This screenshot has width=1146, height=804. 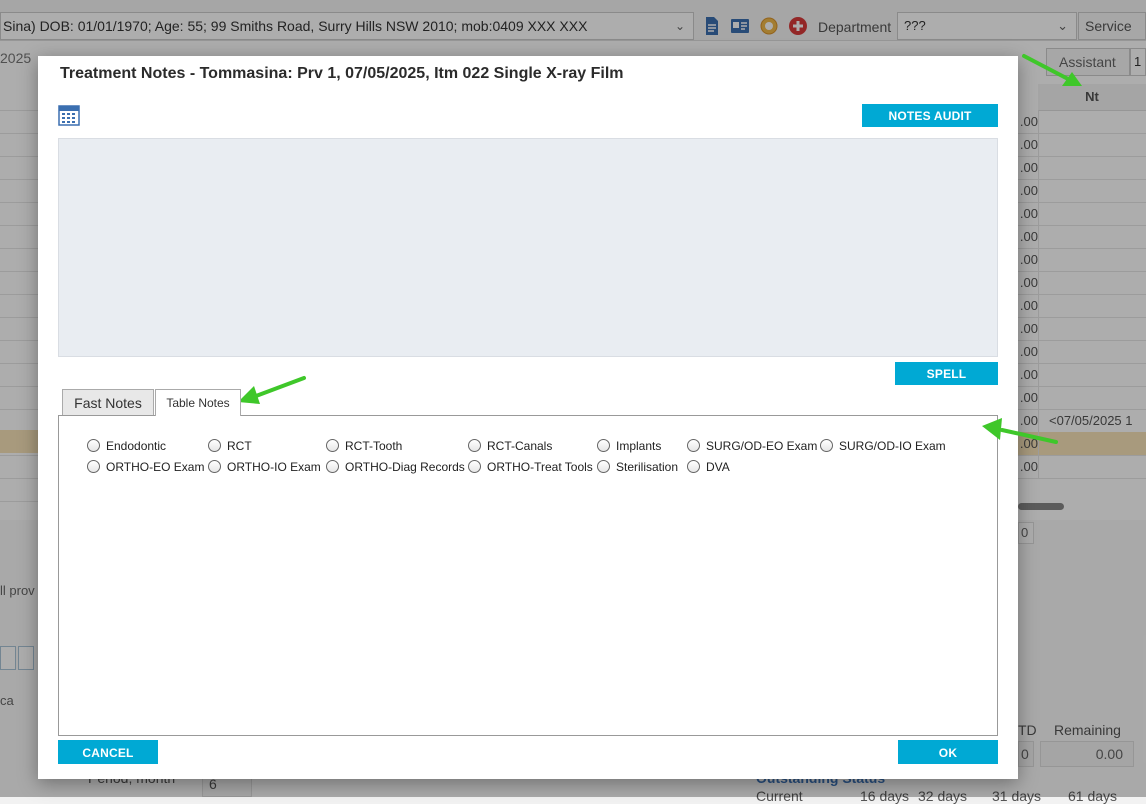 I want to click on tab-table-notes: Table Notes, so click(x=198, y=402).